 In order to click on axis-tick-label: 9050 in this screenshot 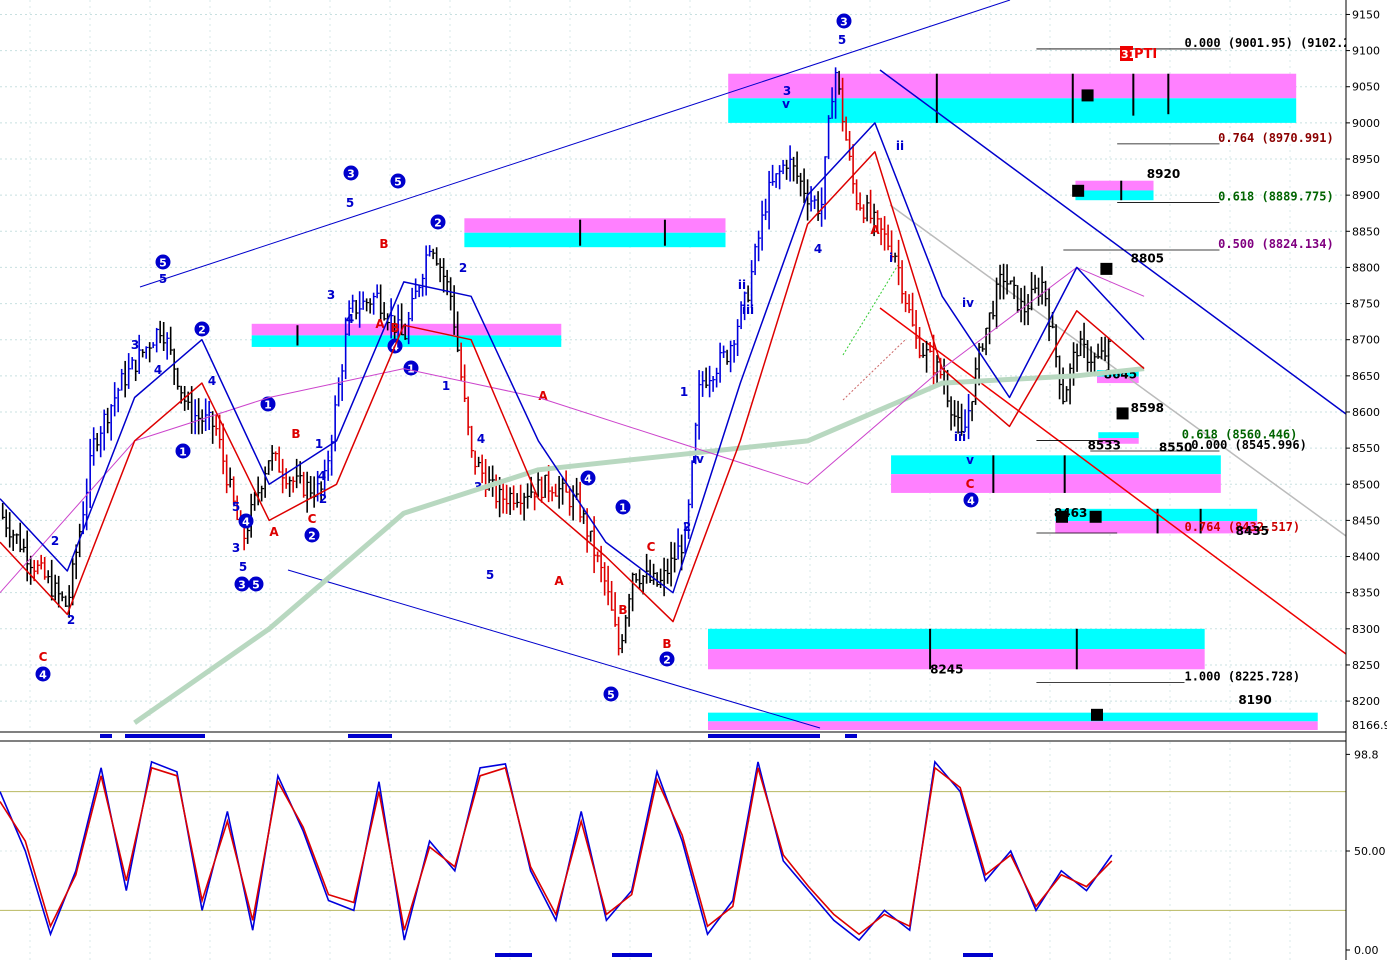, I will do `click(1366, 87)`.